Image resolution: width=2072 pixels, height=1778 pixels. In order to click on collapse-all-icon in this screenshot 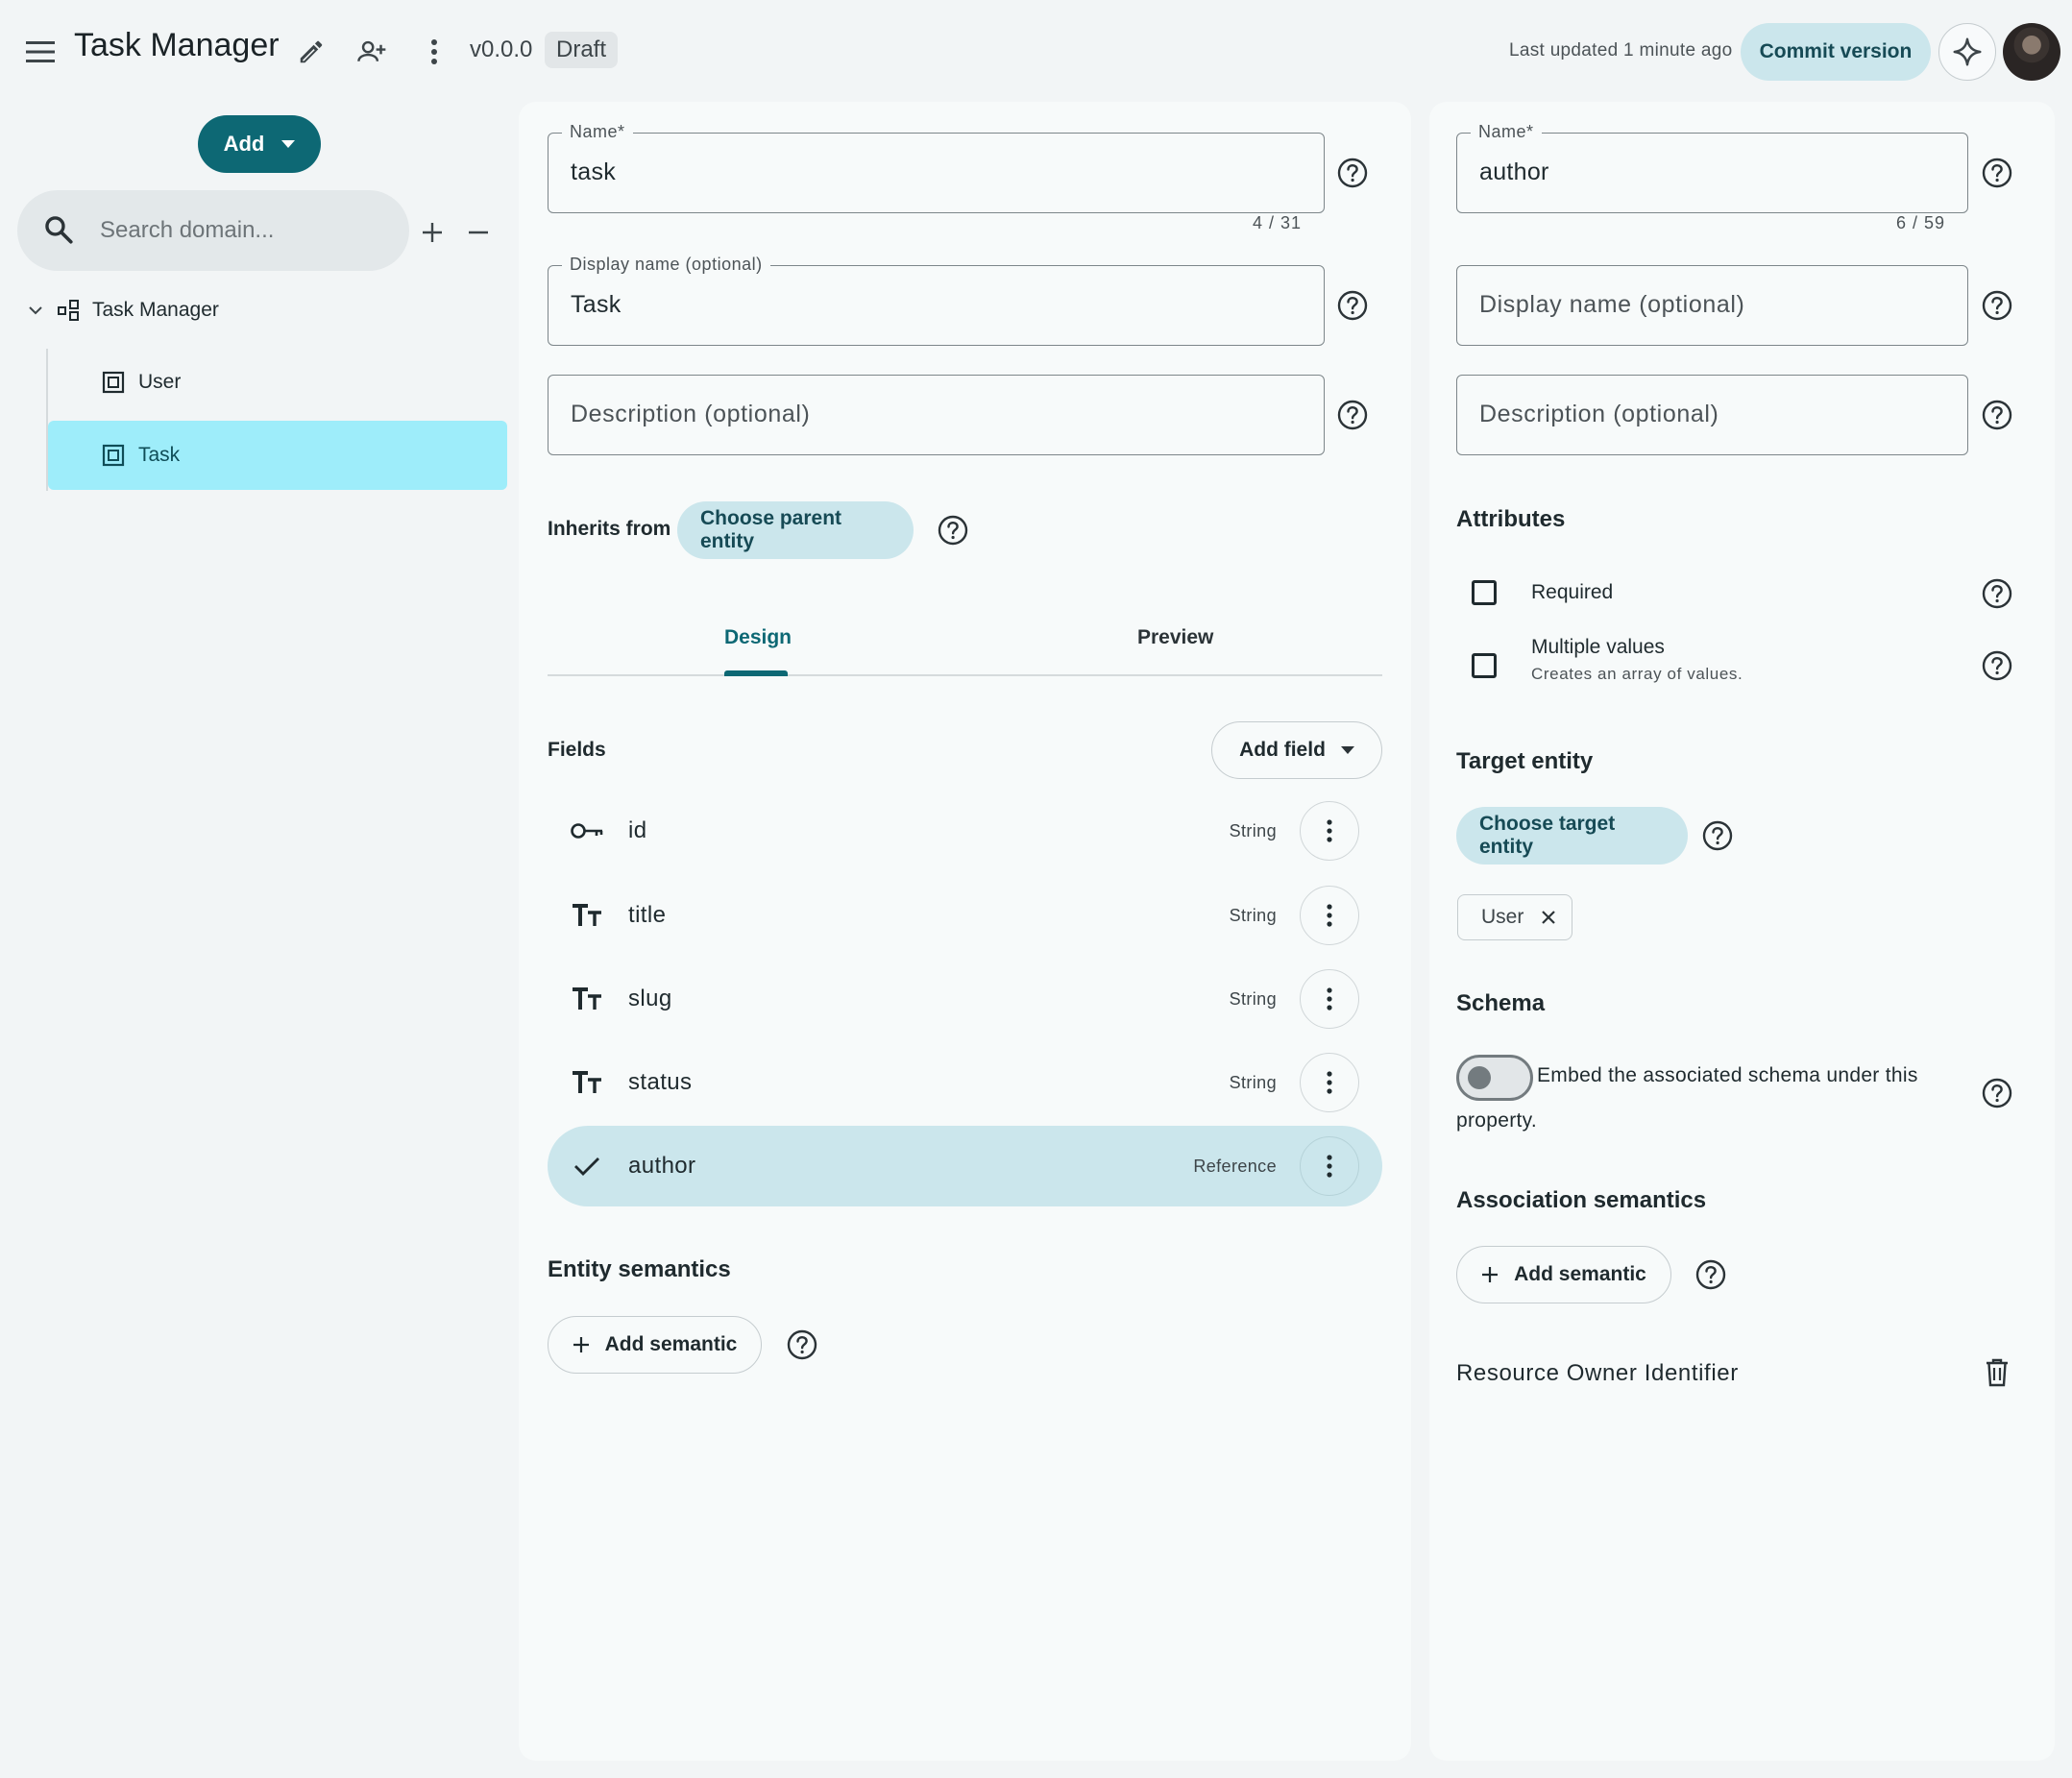, I will do `click(478, 232)`.